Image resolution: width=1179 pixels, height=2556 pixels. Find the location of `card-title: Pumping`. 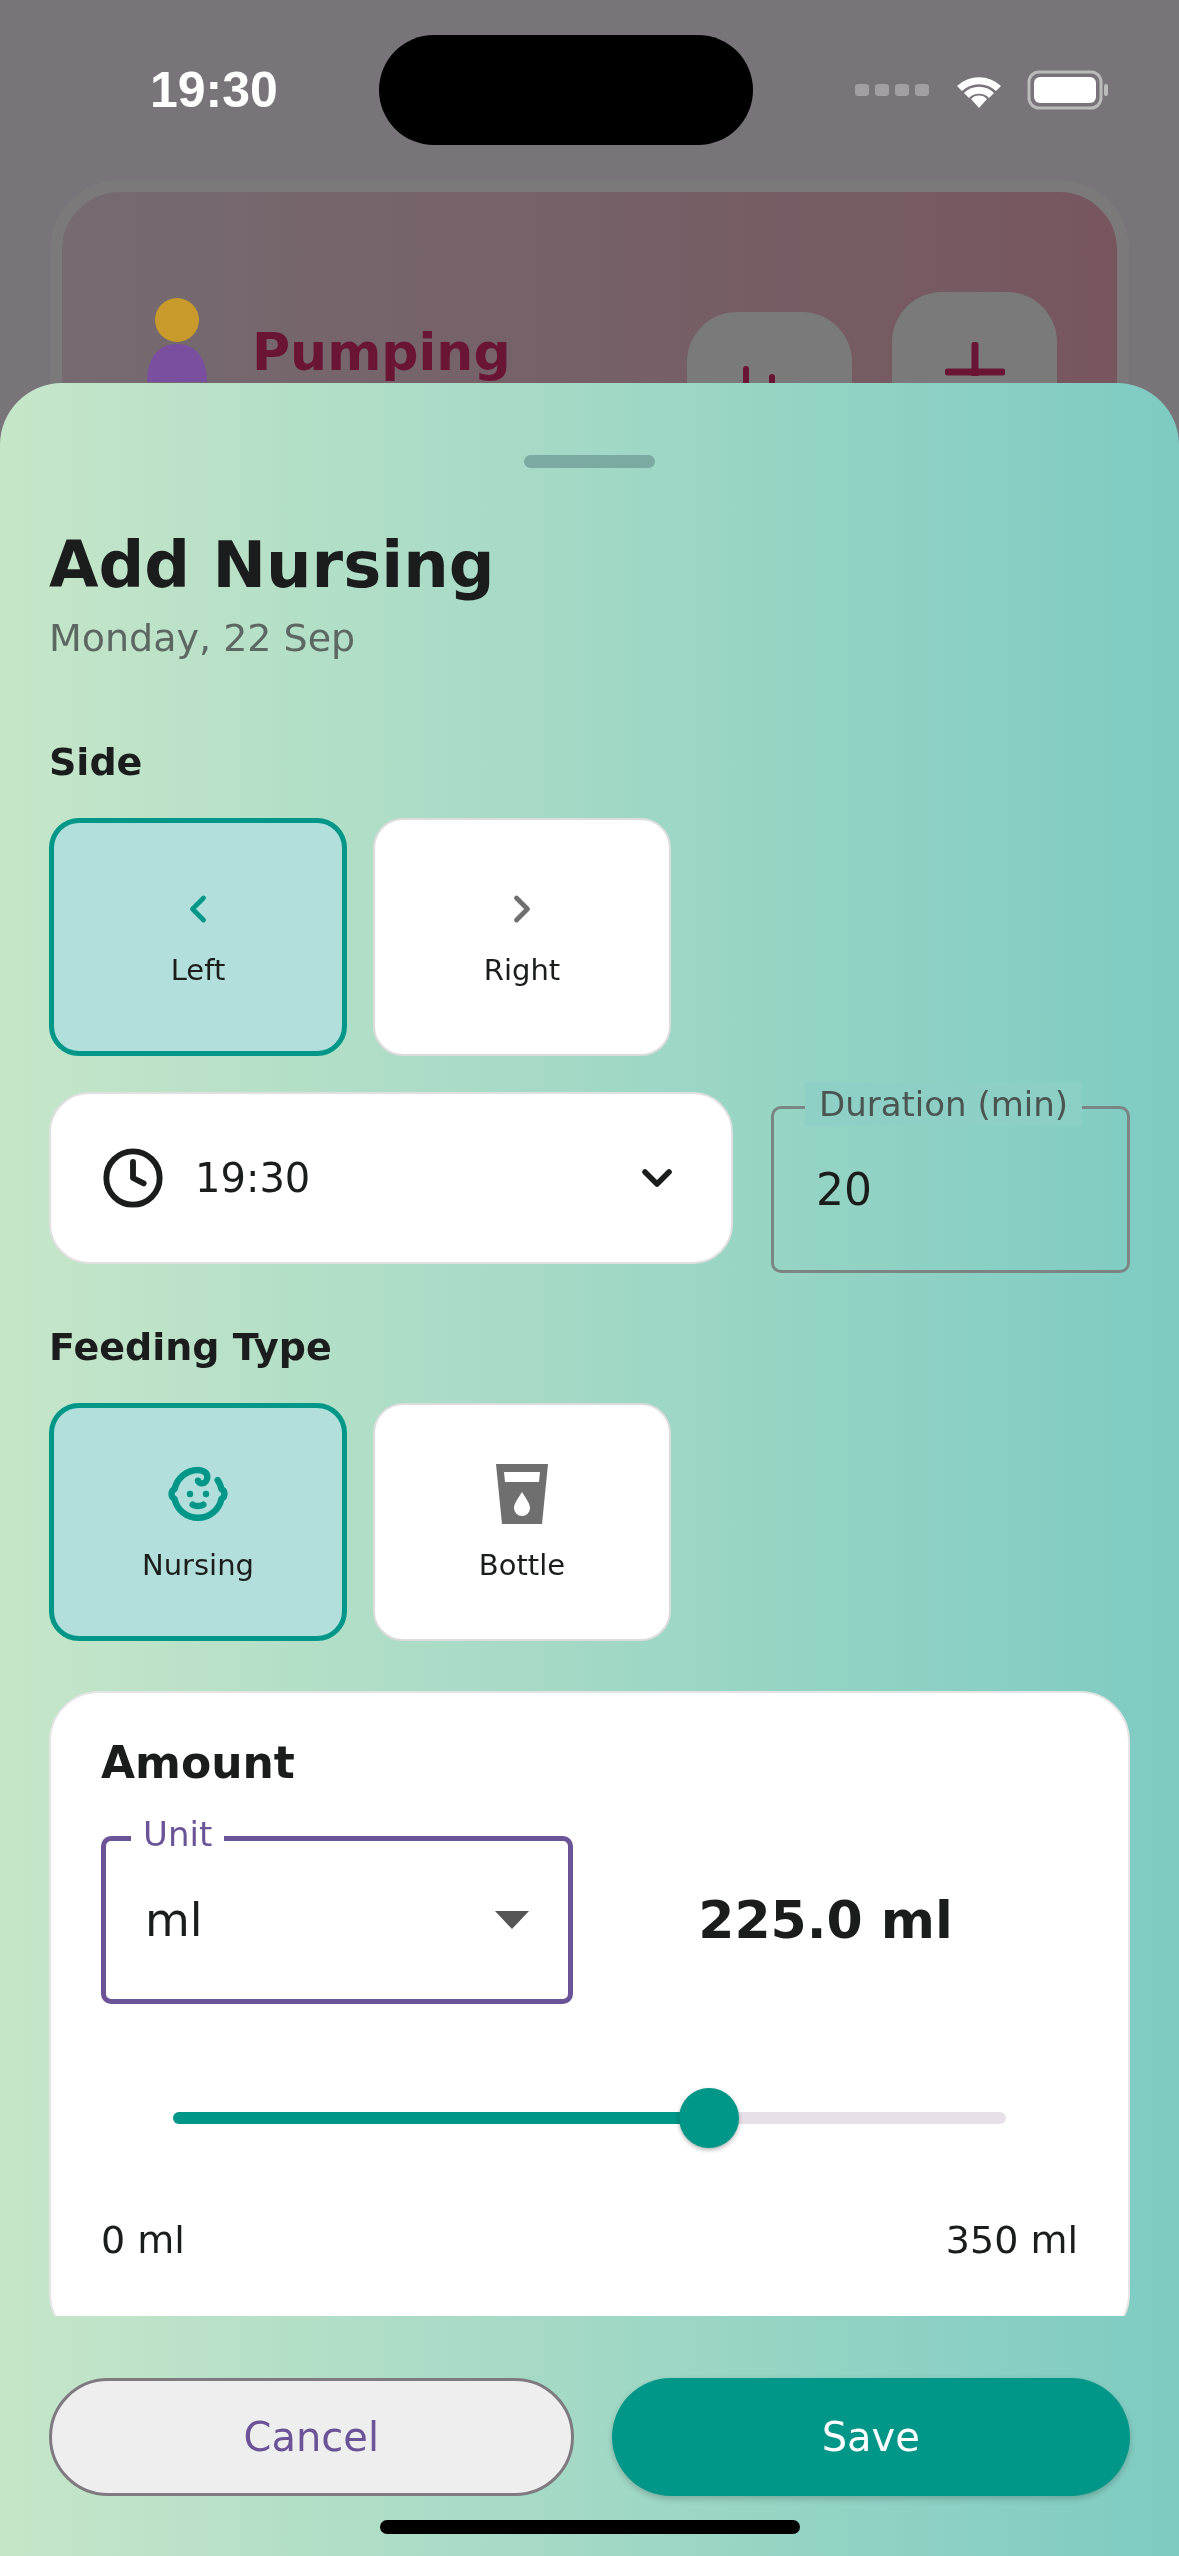

card-title: Pumping is located at coordinates (382, 352).